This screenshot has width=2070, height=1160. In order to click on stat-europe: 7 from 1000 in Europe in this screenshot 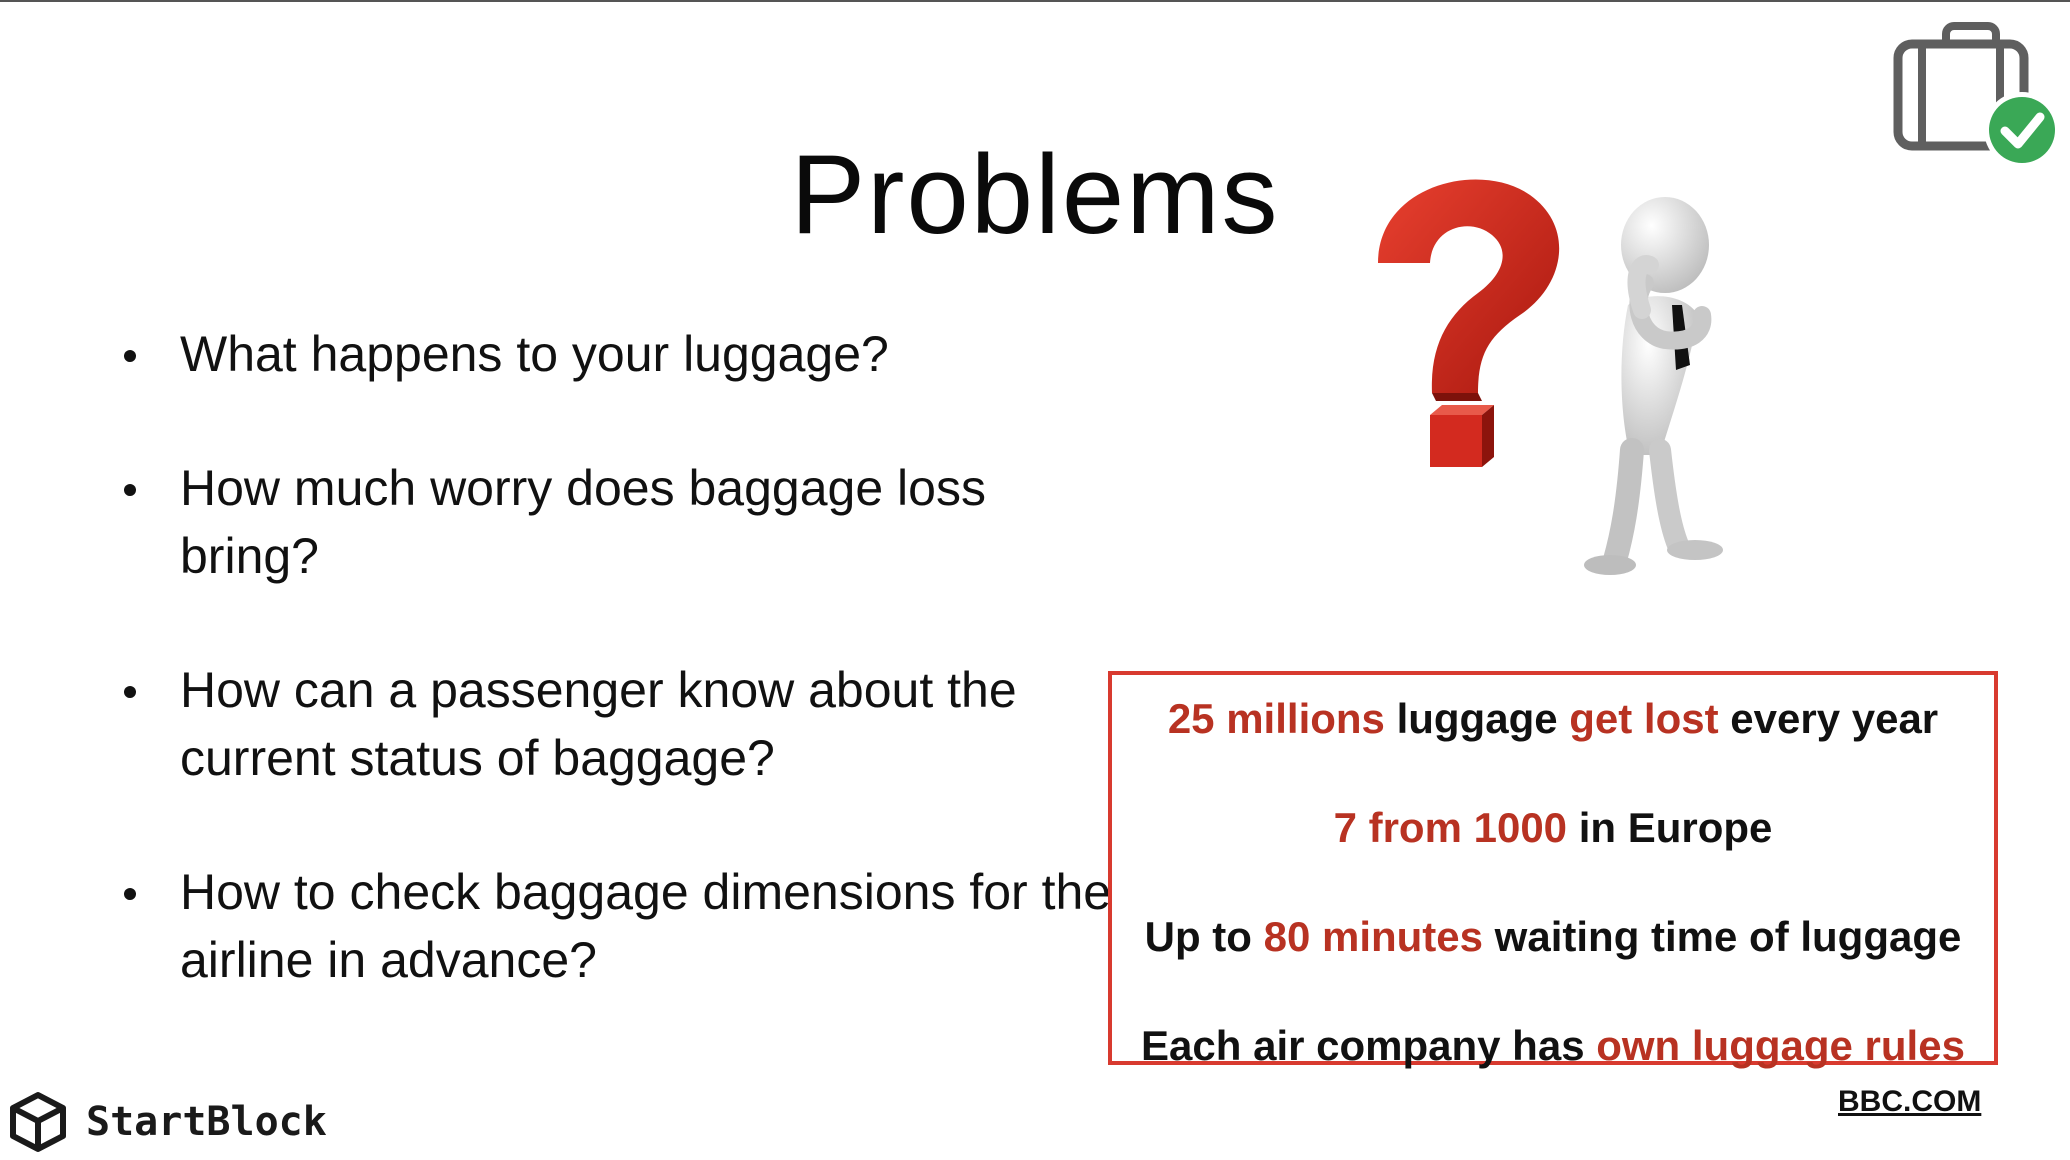, I will do `click(1553, 827)`.